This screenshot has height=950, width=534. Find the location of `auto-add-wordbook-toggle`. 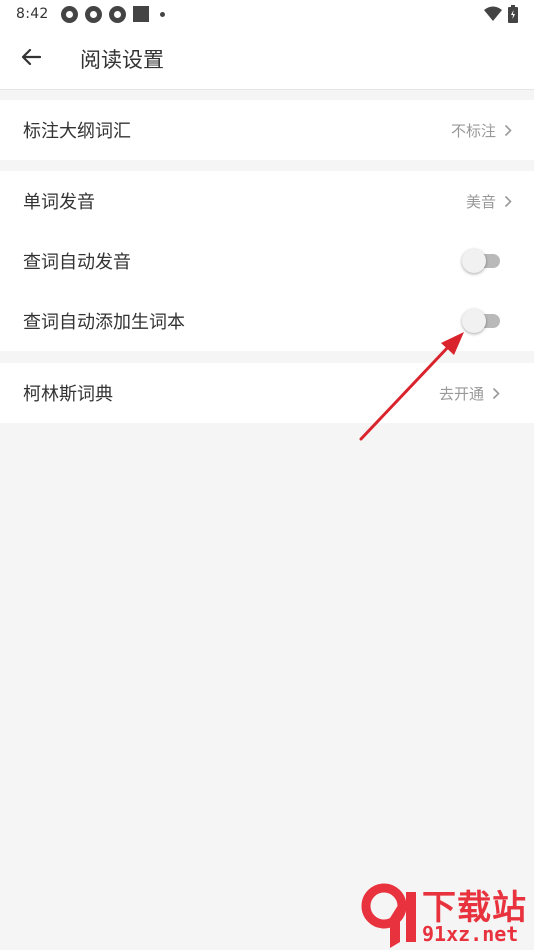

auto-add-wordbook-toggle is located at coordinates (481, 321).